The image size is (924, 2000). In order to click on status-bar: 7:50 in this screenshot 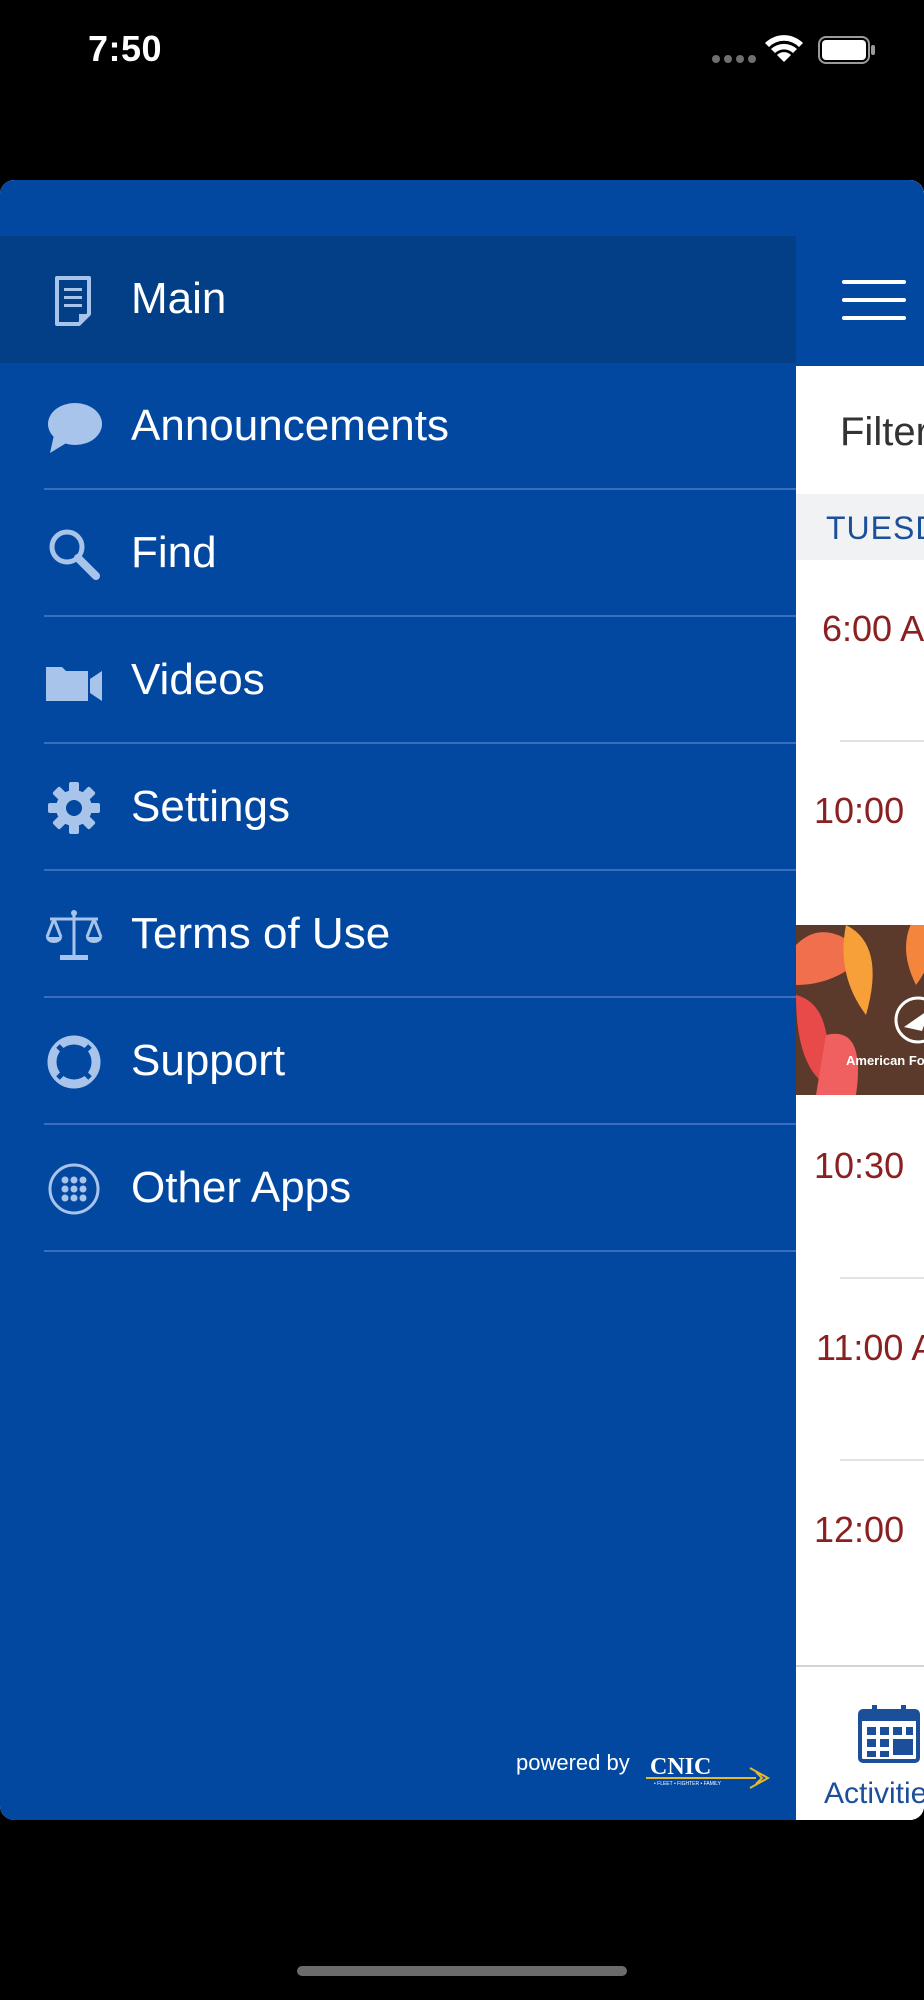, I will do `click(462, 50)`.